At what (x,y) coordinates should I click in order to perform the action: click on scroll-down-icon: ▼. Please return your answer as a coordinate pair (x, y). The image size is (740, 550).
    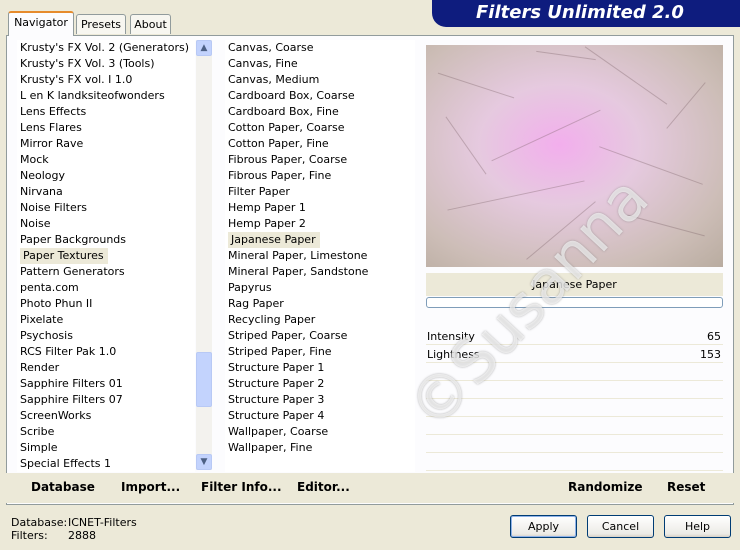
    Looking at the image, I should click on (204, 462).